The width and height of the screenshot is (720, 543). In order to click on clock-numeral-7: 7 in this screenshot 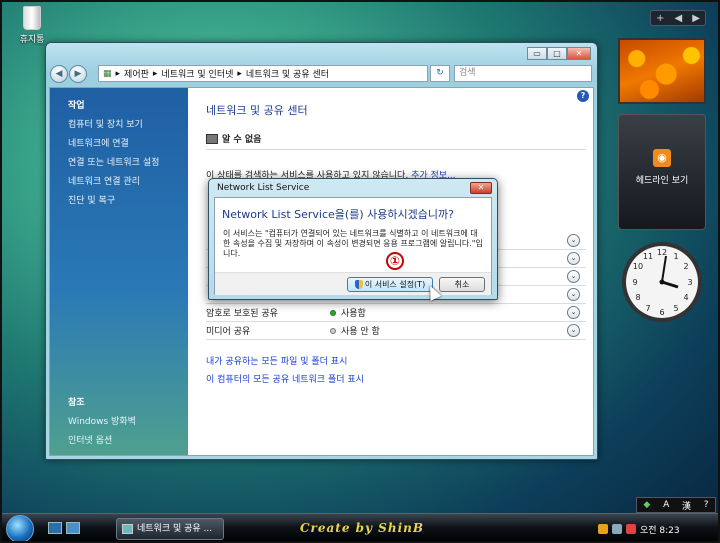, I will do `click(647, 308)`.